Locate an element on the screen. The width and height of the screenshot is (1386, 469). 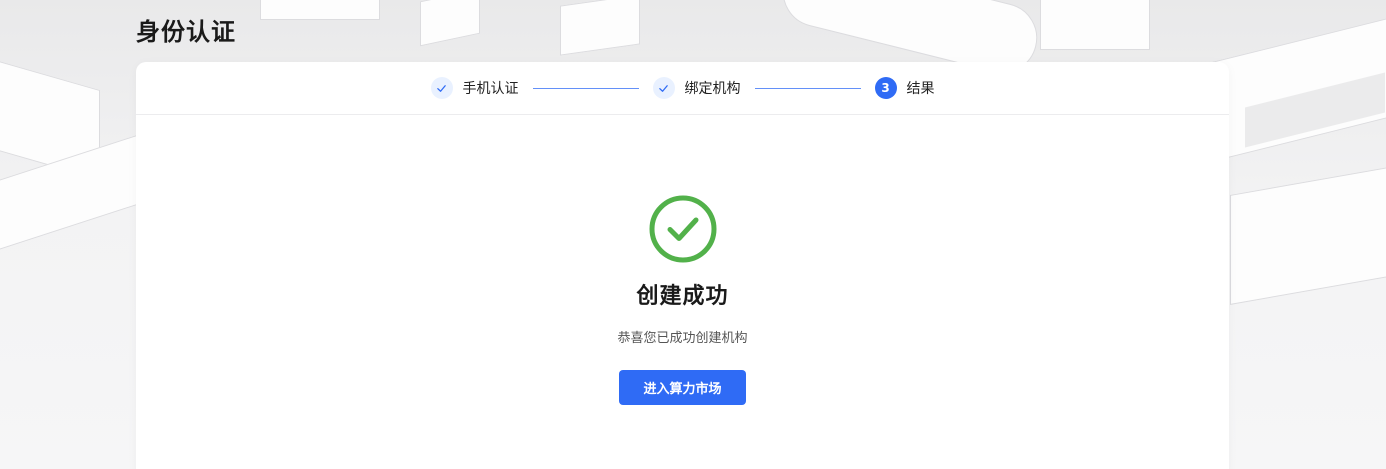
step-result: 3 结果 is located at coordinates (904, 88).